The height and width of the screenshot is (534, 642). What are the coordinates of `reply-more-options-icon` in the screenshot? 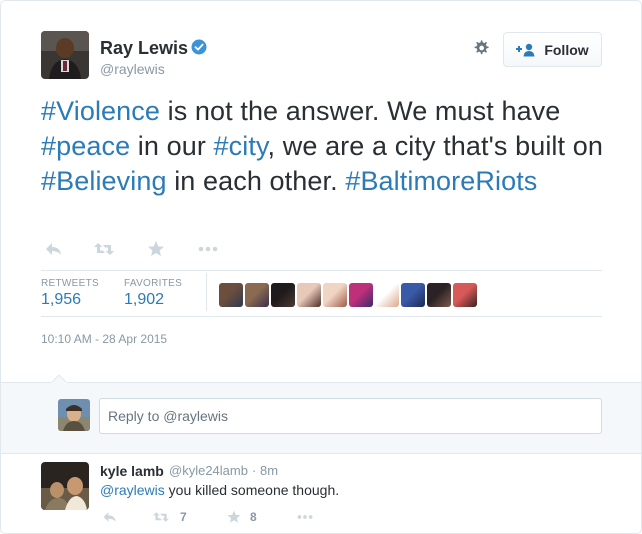 It's located at (305, 517).